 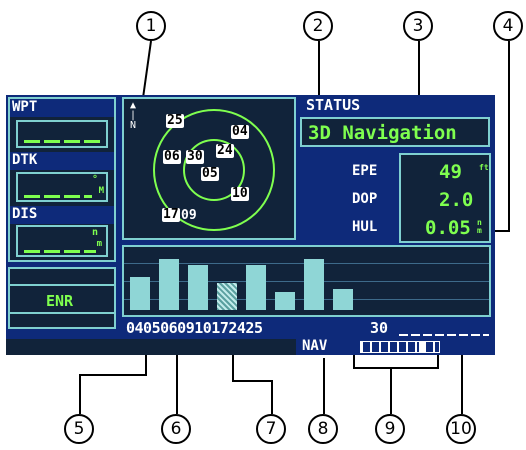 I want to click on callout-label: 4, so click(x=508, y=26).